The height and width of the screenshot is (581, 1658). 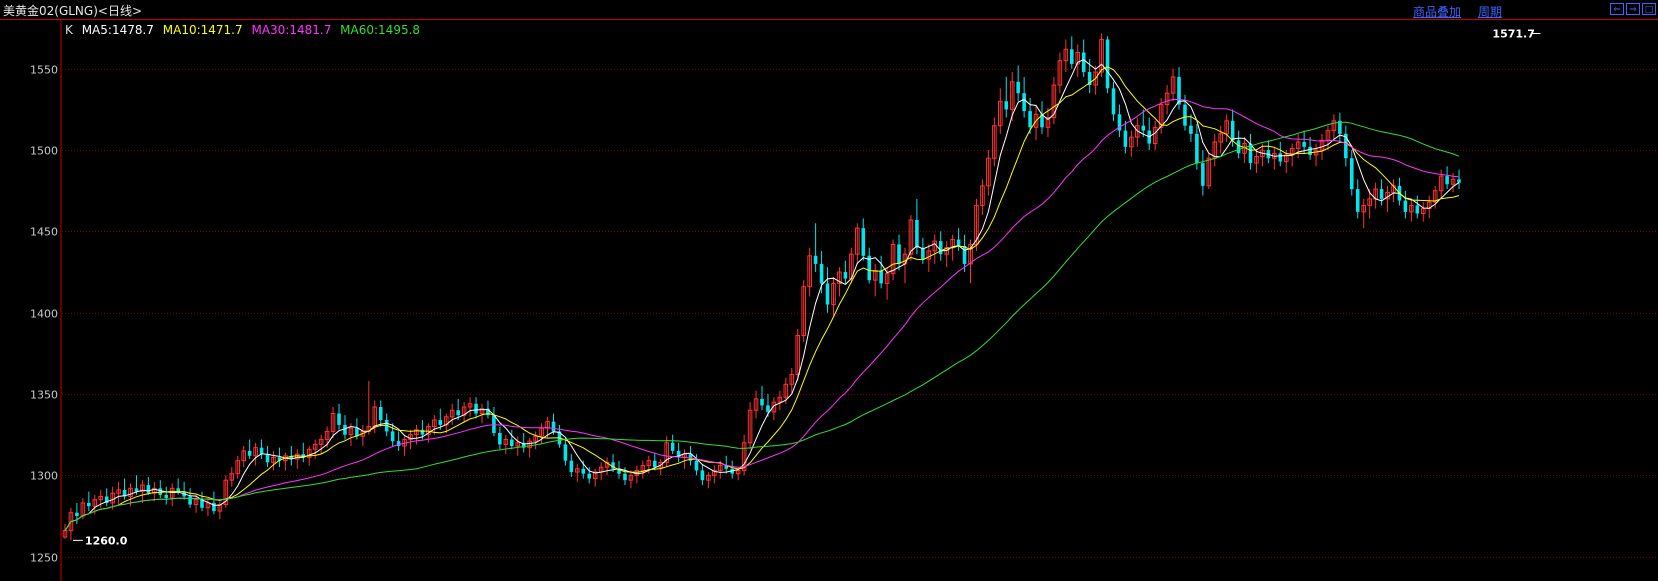 I want to click on scroll-right-icon: ⇒, so click(x=1633, y=9).